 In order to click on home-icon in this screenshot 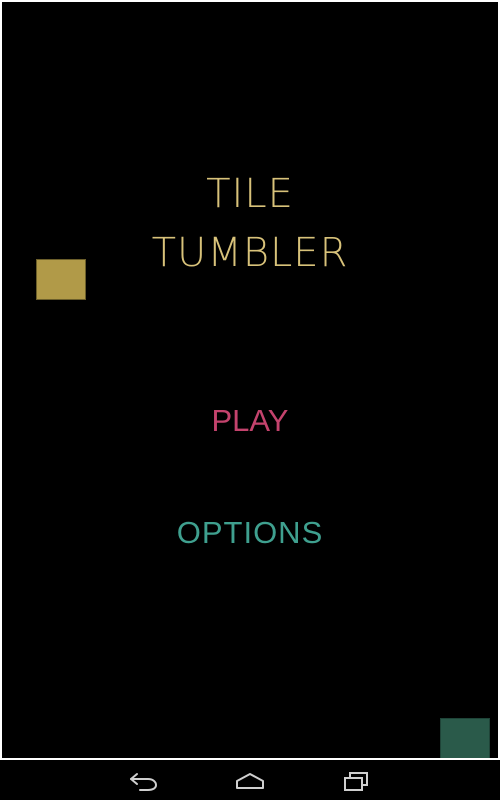, I will do `click(250, 781)`.